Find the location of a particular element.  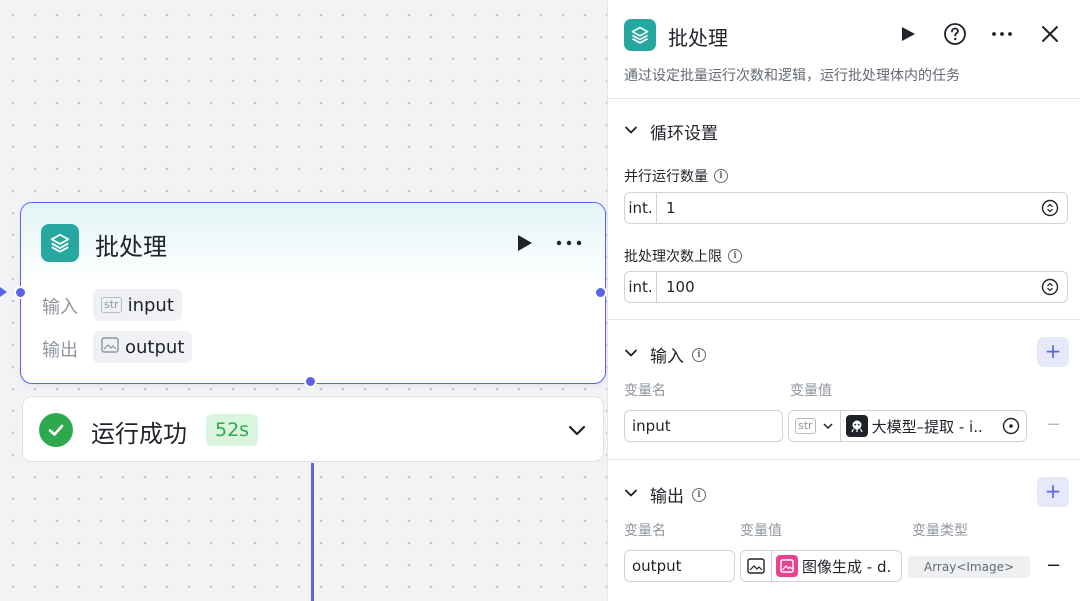

var-type-badge: Array<Image> is located at coordinates (969, 567).